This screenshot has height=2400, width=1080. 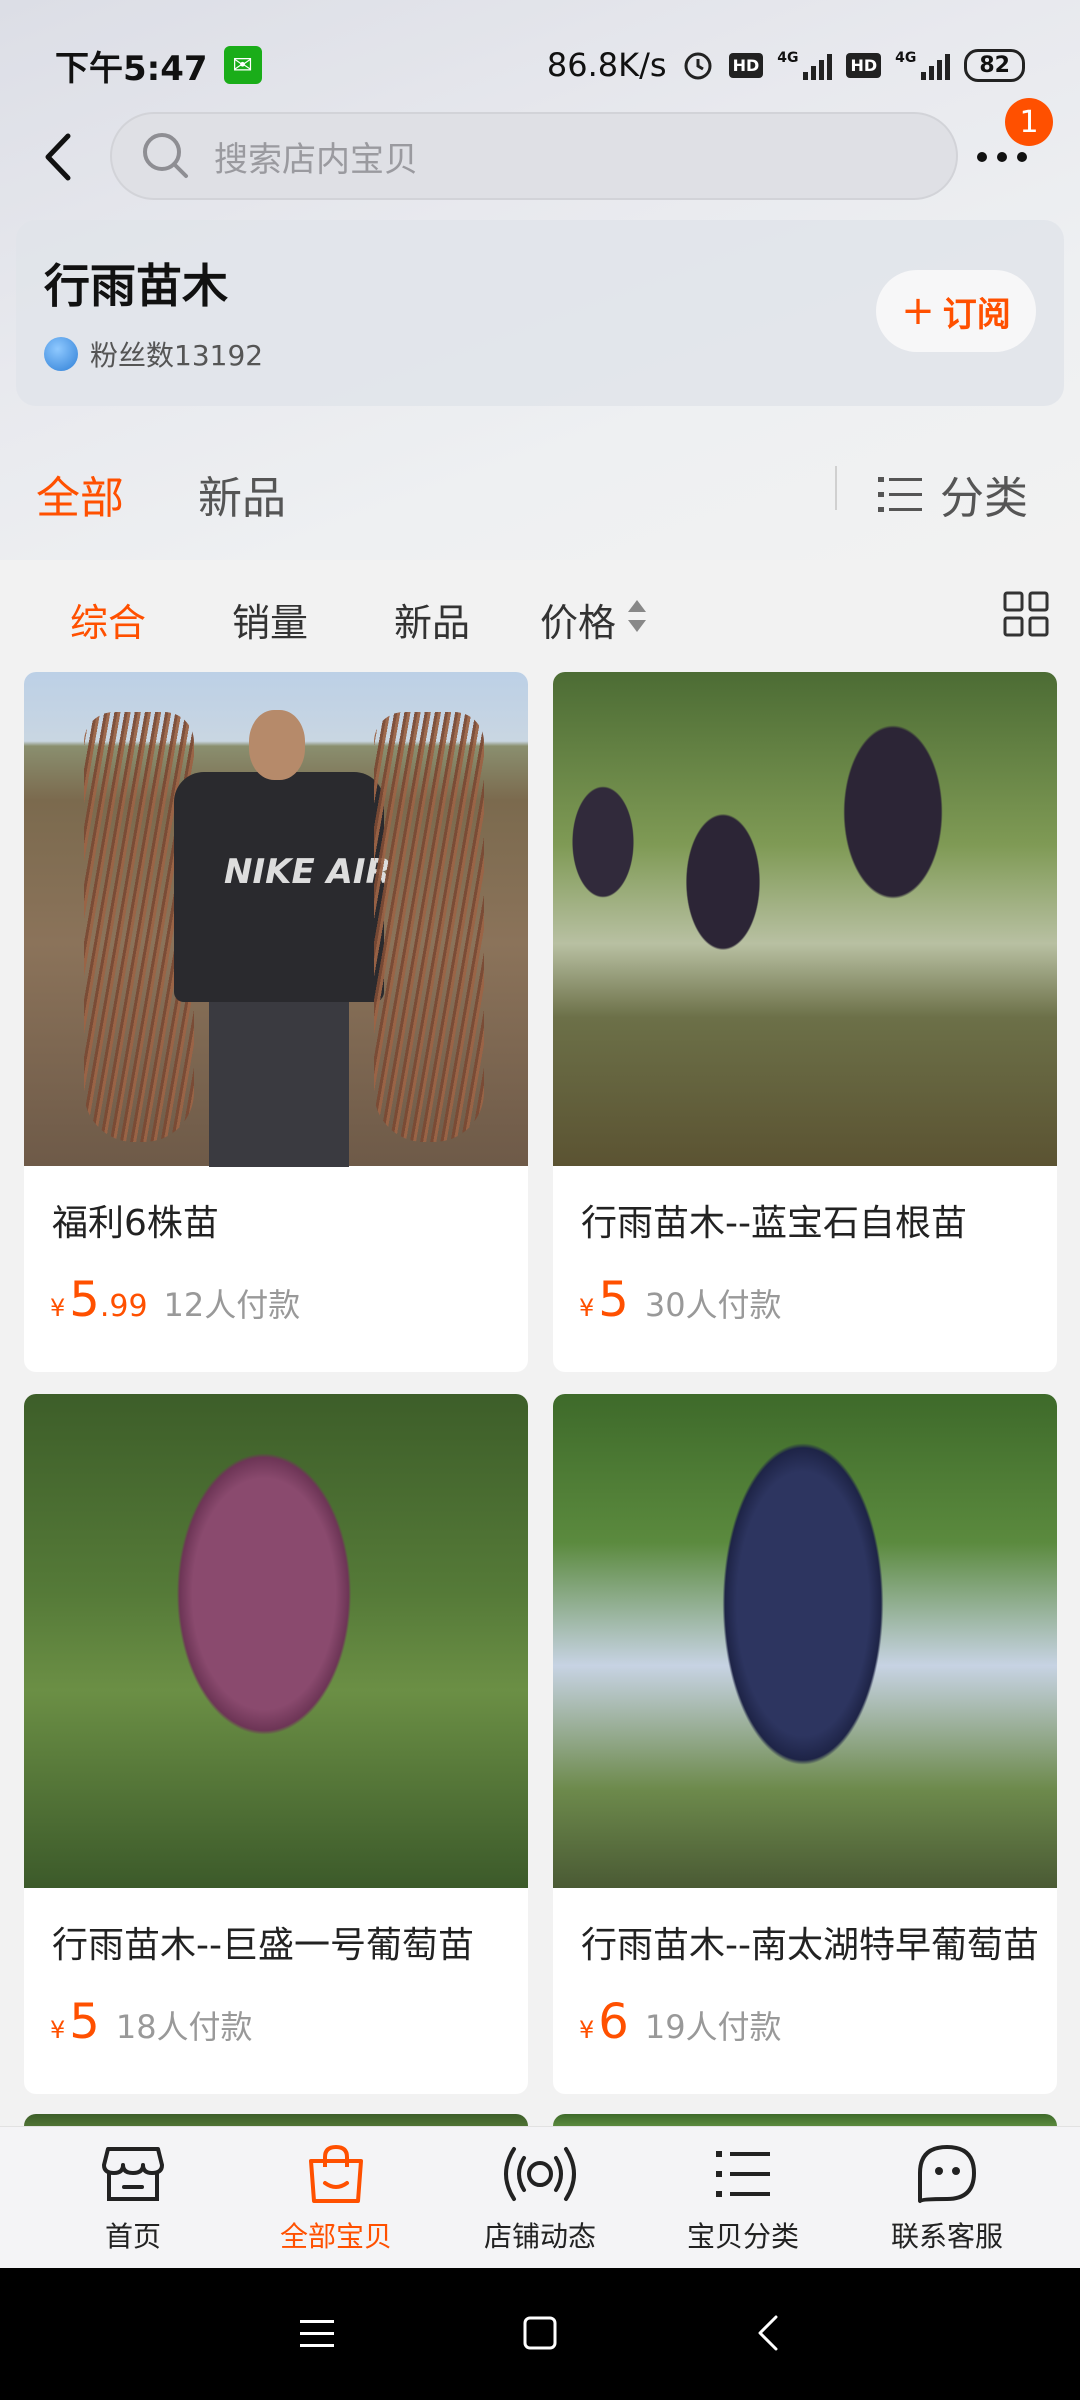 I want to click on signal-icon-2: 4G, so click(x=923, y=65).